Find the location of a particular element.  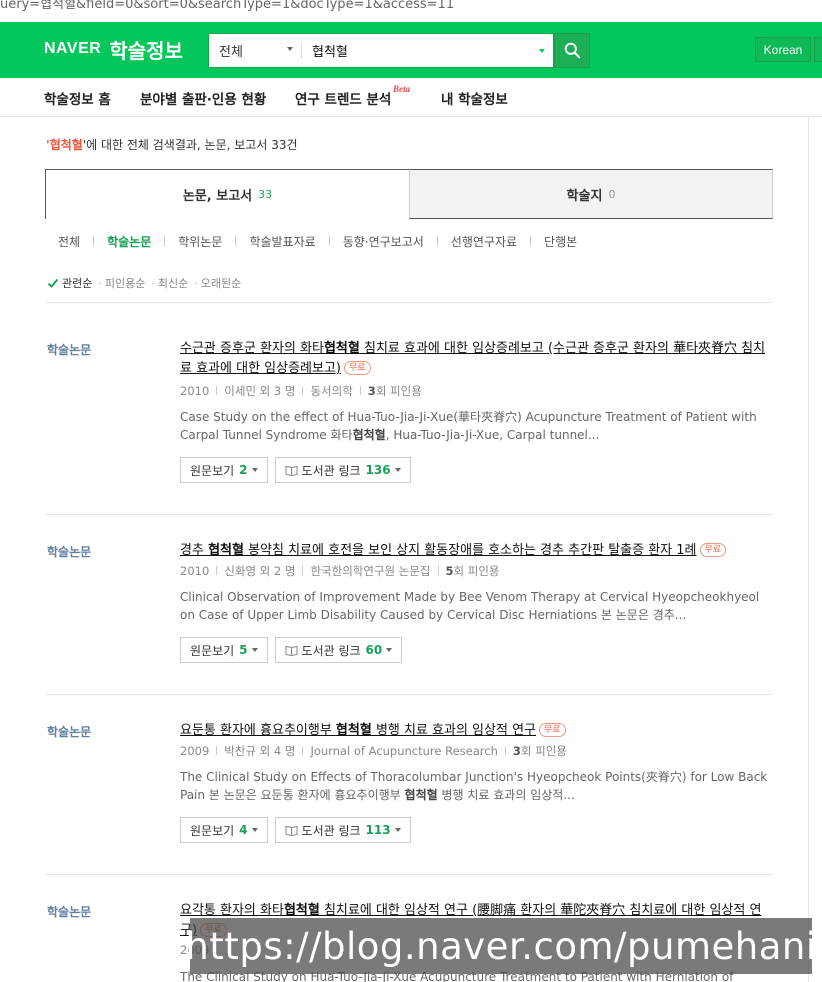

secondary-header-button is located at coordinates (818, 49).